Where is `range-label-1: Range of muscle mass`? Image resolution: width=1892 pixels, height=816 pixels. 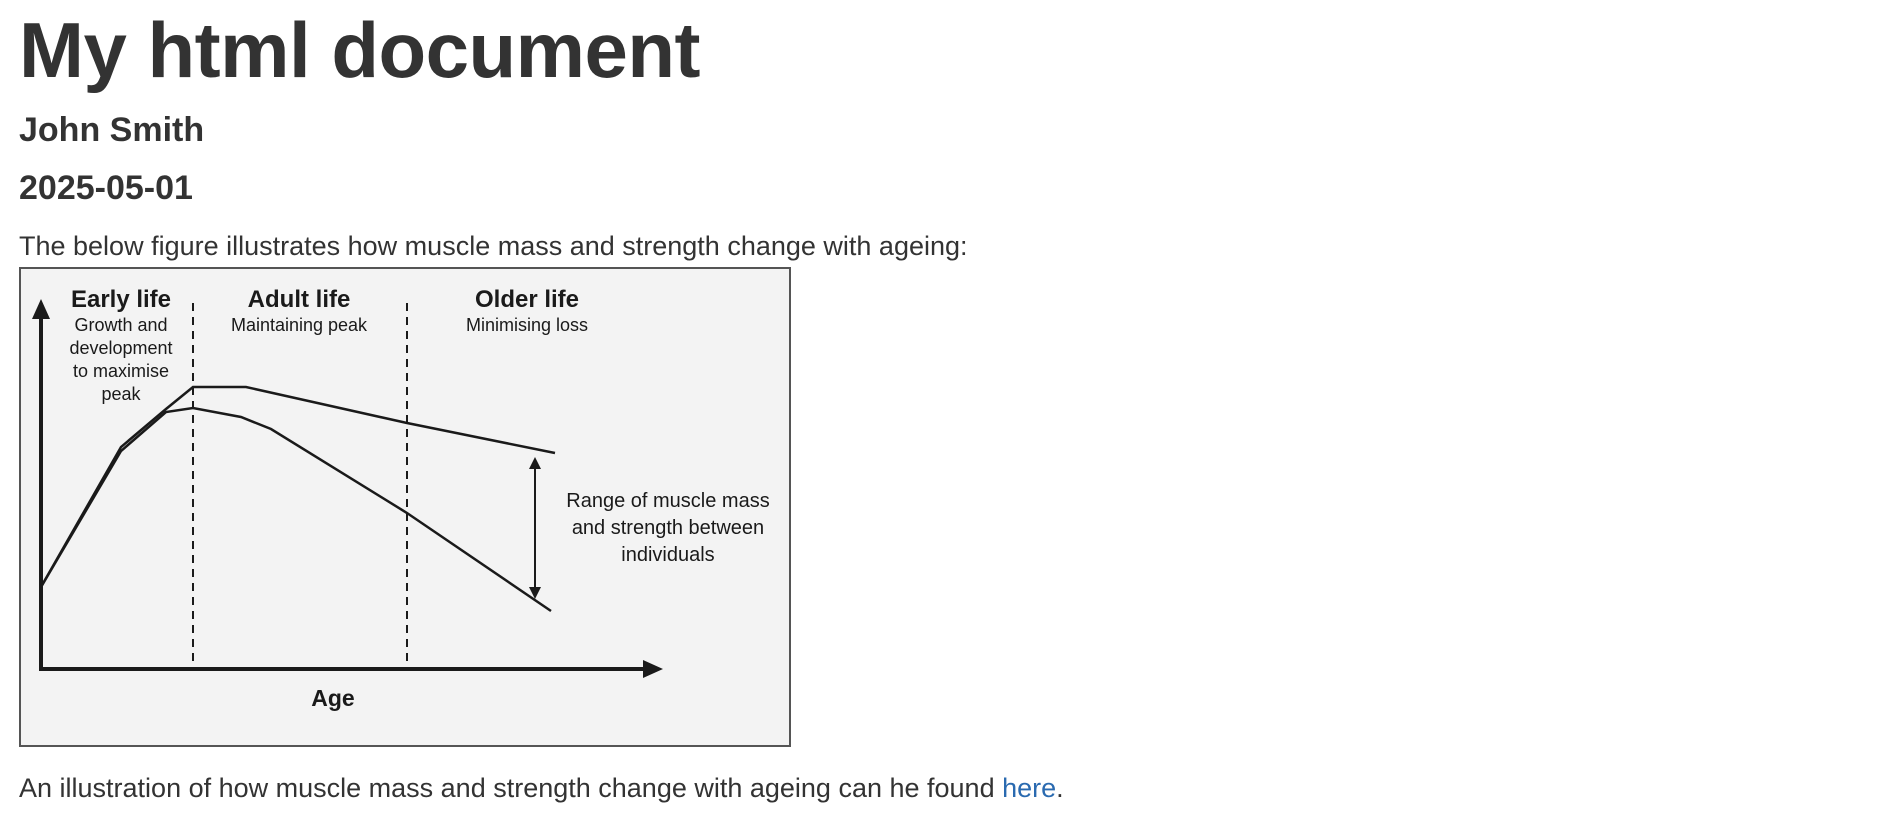 range-label-1: Range of muscle mass is located at coordinates (667, 501).